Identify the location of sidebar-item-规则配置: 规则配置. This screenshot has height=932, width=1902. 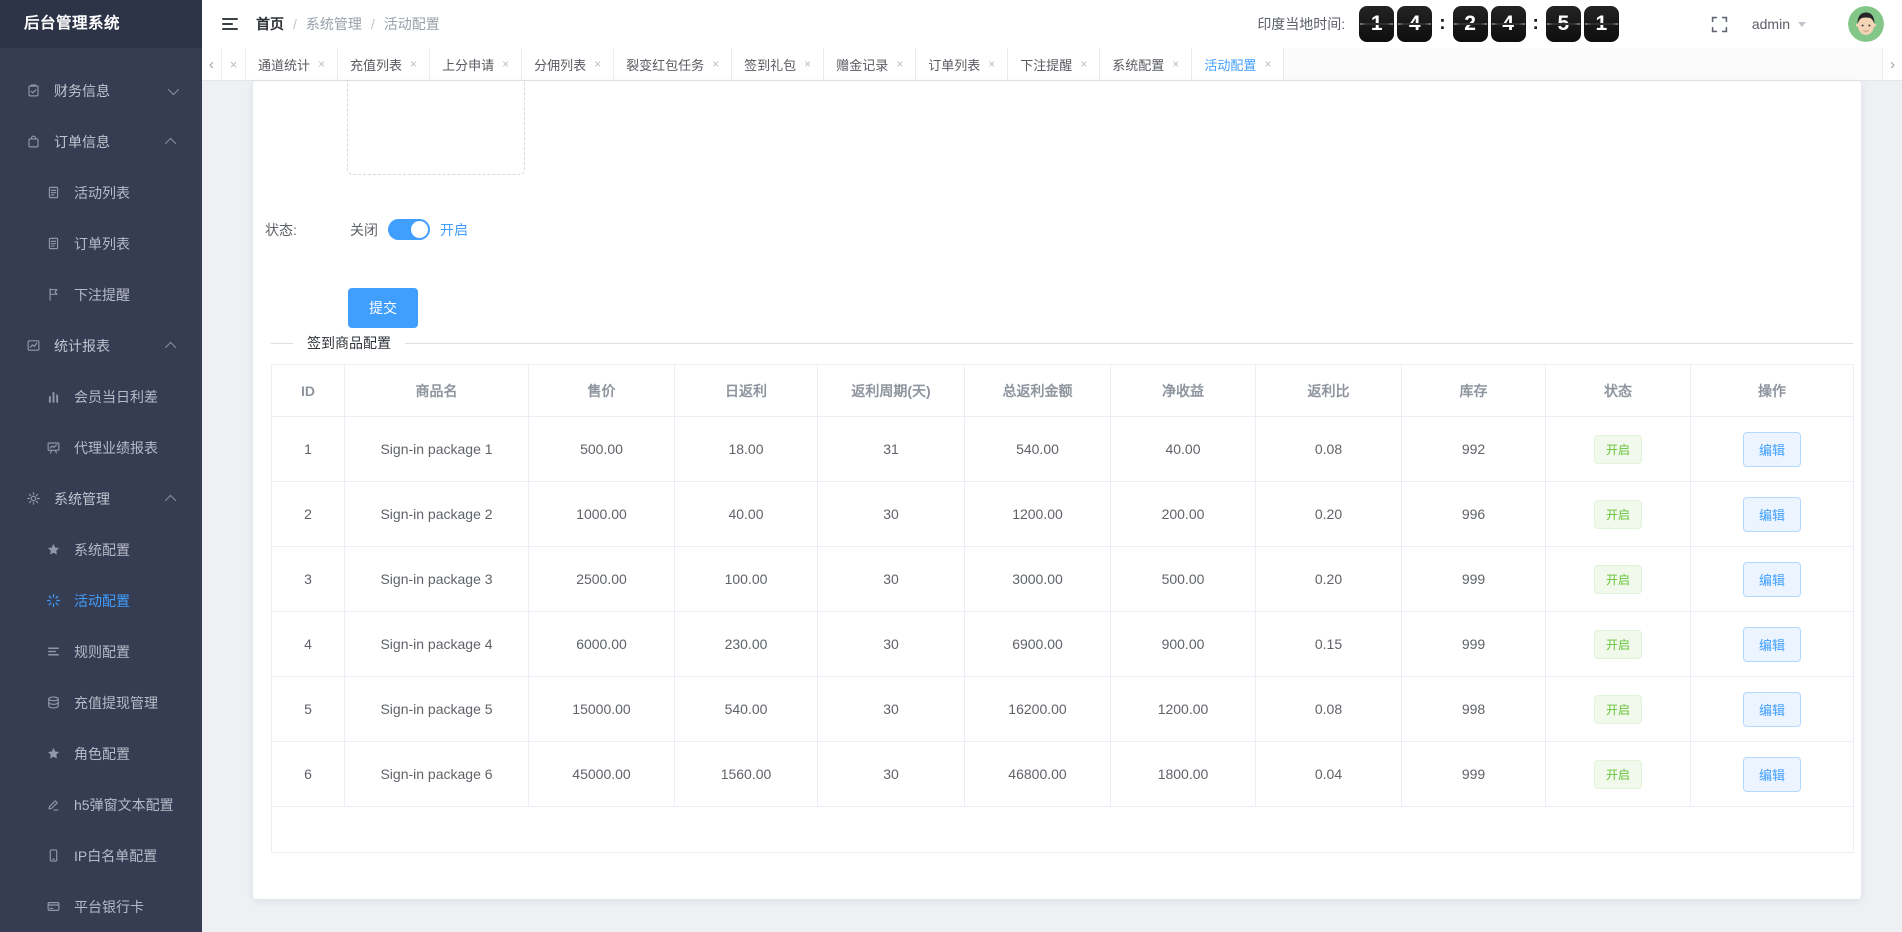
(101, 651).